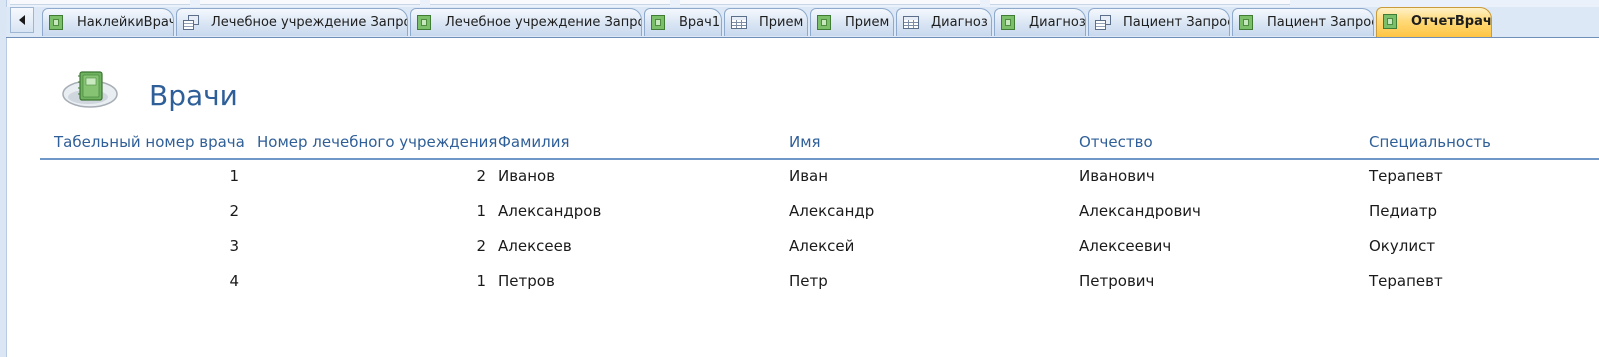 The height and width of the screenshot is (357, 1599). Describe the element at coordinates (1430, 142) in the screenshot. I see `column-header-specialnost: Специальность` at that location.